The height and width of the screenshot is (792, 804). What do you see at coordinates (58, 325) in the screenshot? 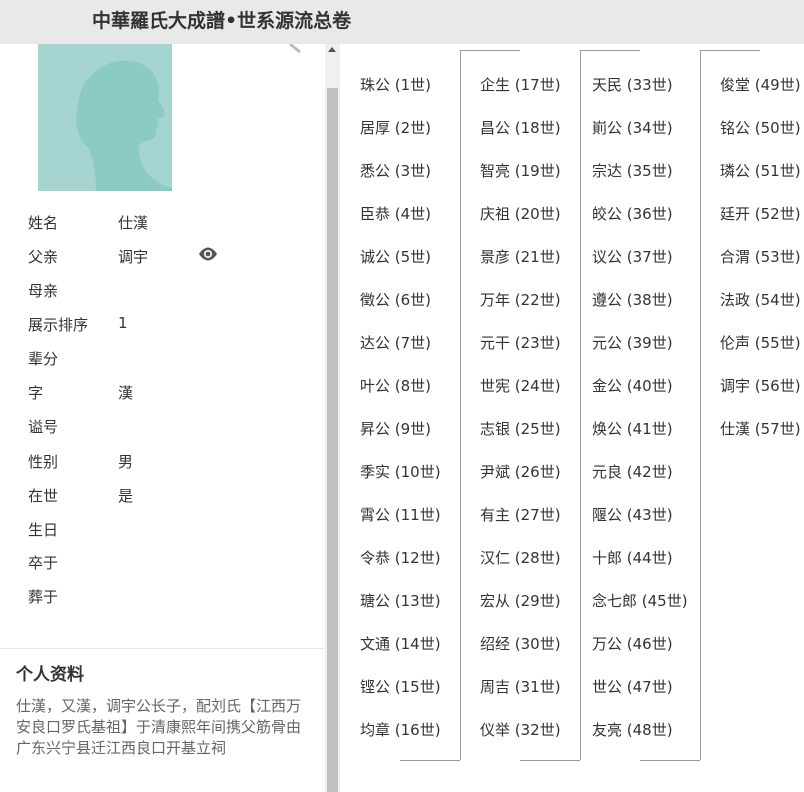
I see `field-label: 展示排序` at bounding box center [58, 325].